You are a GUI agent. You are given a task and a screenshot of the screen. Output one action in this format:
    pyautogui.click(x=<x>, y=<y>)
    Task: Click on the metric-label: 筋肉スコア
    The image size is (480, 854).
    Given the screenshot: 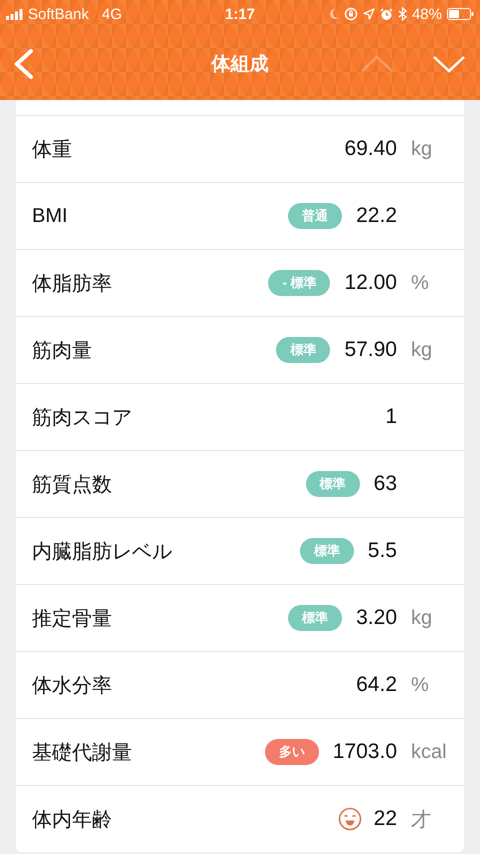 What is the action you would take?
    pyautogui.click(x=82, y=418)
    